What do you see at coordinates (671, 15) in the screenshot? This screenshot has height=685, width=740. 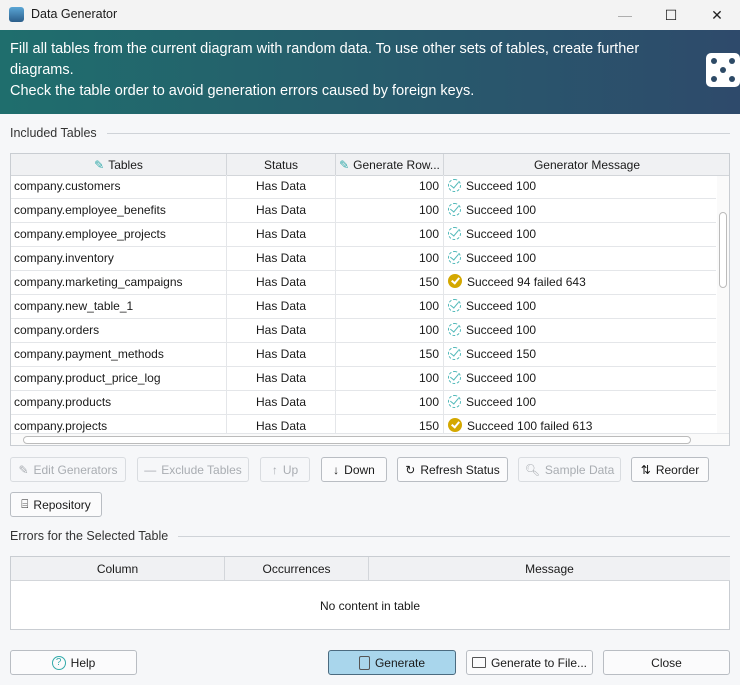 I see `maximize-button: ☐` at bounding box center [671, 15].